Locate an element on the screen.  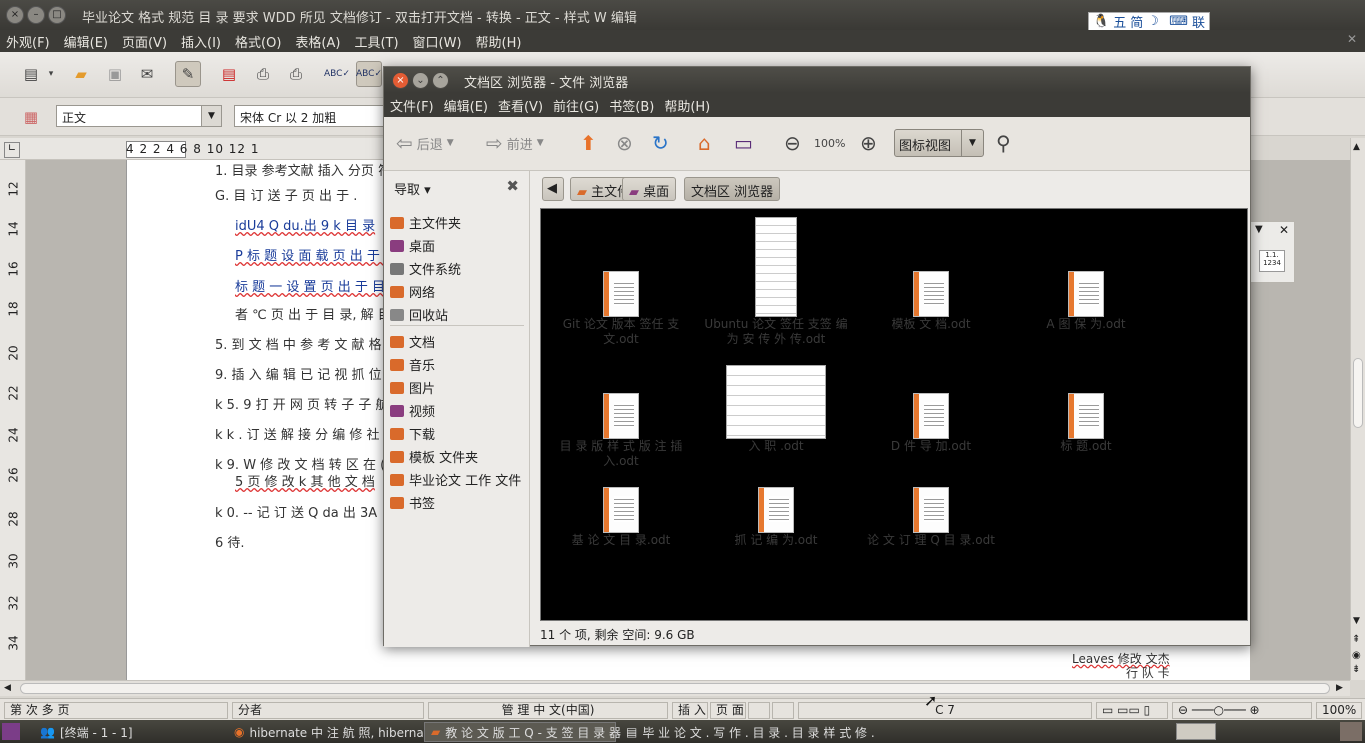
scroll-right-icon: ▶ is located at coordinates (1339, 688).